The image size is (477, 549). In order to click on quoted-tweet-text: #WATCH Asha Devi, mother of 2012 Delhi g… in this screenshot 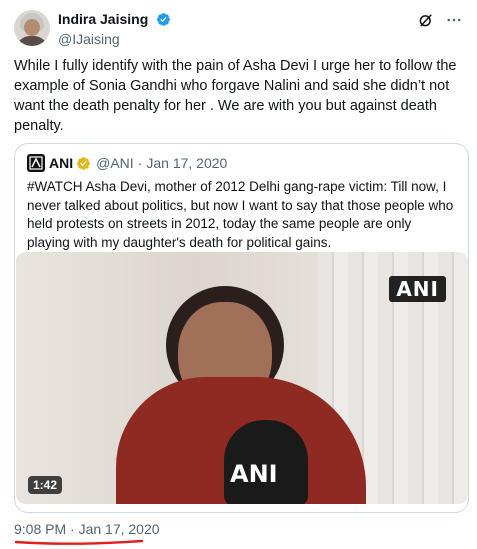, I will do `click(240, 214)`.